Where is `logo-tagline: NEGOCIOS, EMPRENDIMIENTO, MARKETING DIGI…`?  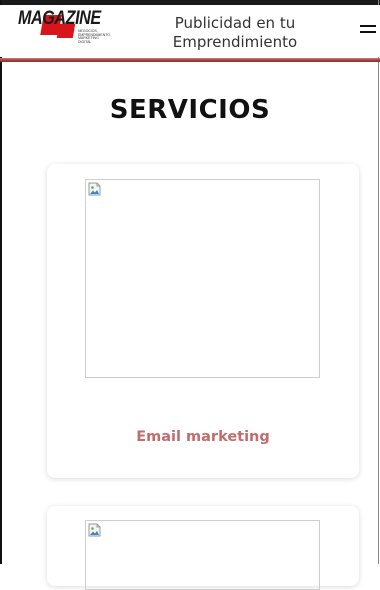 logo-tagline: NEGOCIOS, EMPRENDIMIENTO, MARKETING DIGI… is located at coordinates (94, 36).